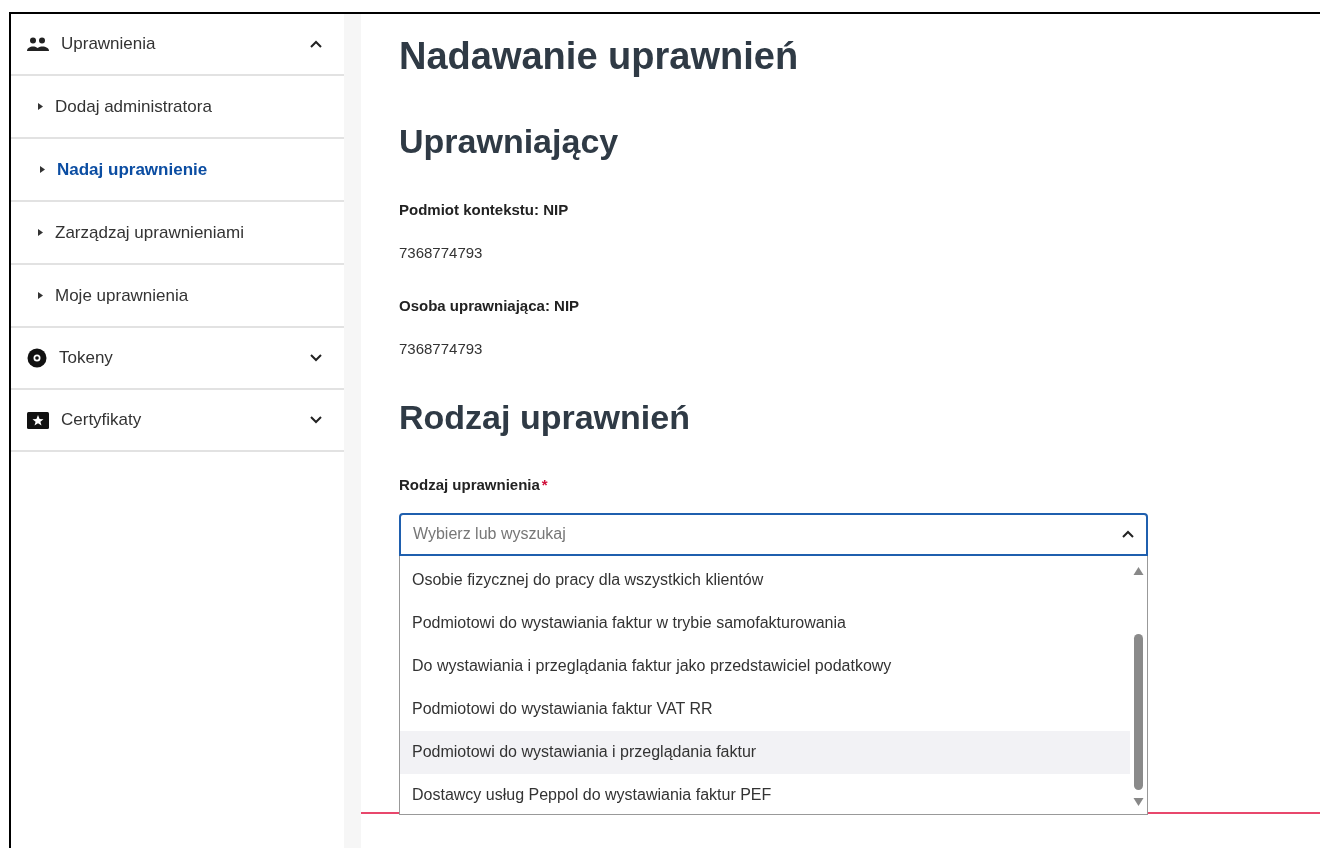 Image resolution: width=1320 pixels, height=848 pixels. Describe the element at coordinates (484, 210) in the screenshot. I see `field-label: Podmiot kontekstu: NIP` at that location.